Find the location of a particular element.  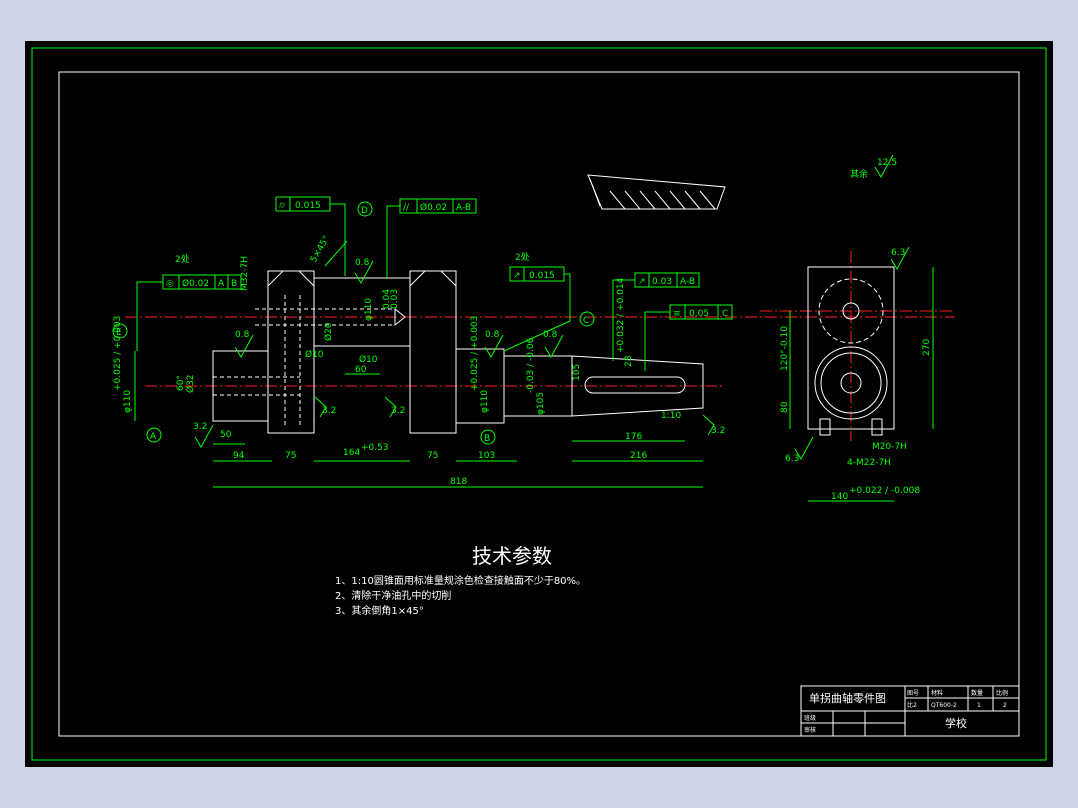

svg-text: +0.032 / +0.014 is located at coordinates (621, 315).